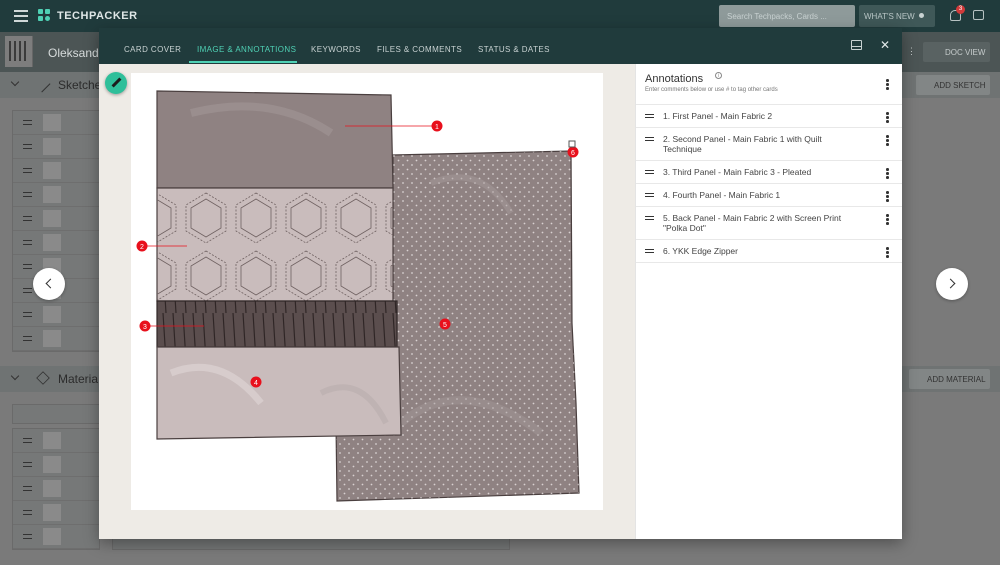 The image size is (1000, 565). I want to click on chat-icon, so click(978, 15).